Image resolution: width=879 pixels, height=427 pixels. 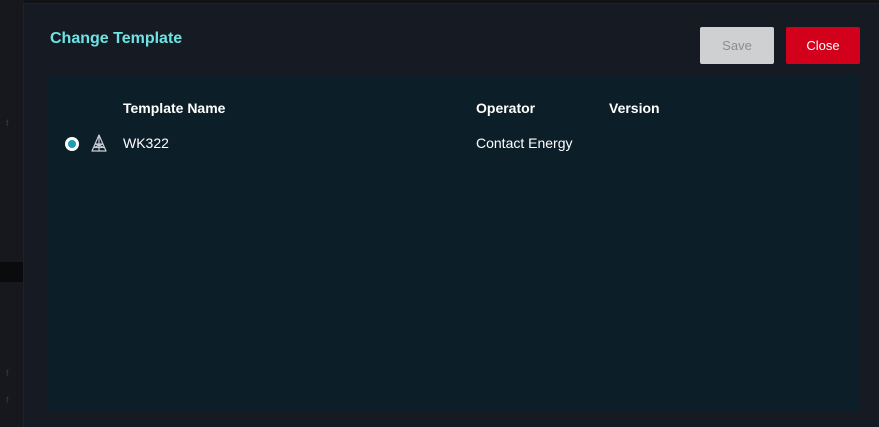 I want to click on close-button: Close, so click(x=823, y=45).